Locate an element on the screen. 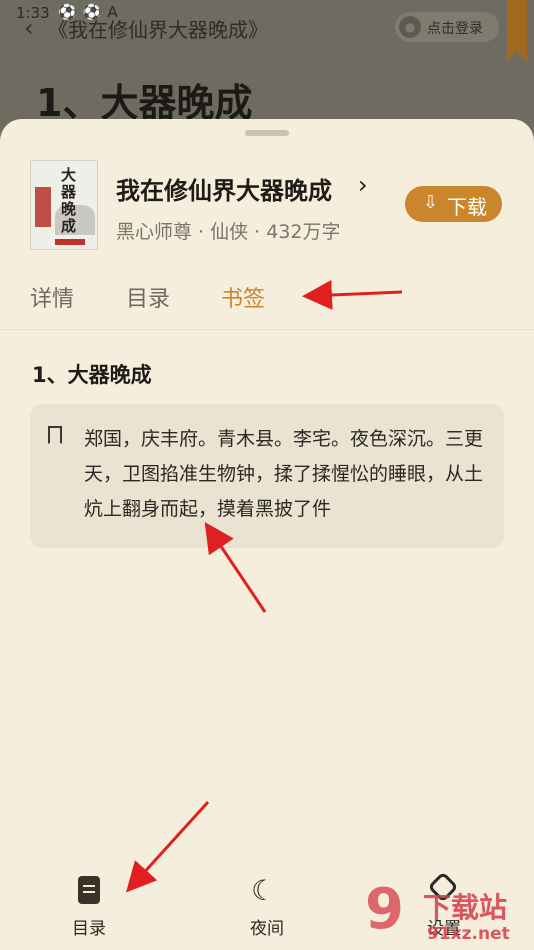 The height and width of the screenshot is (950, 534). bottom-nav-label: 夜间 is located at coordinates (267, 929).